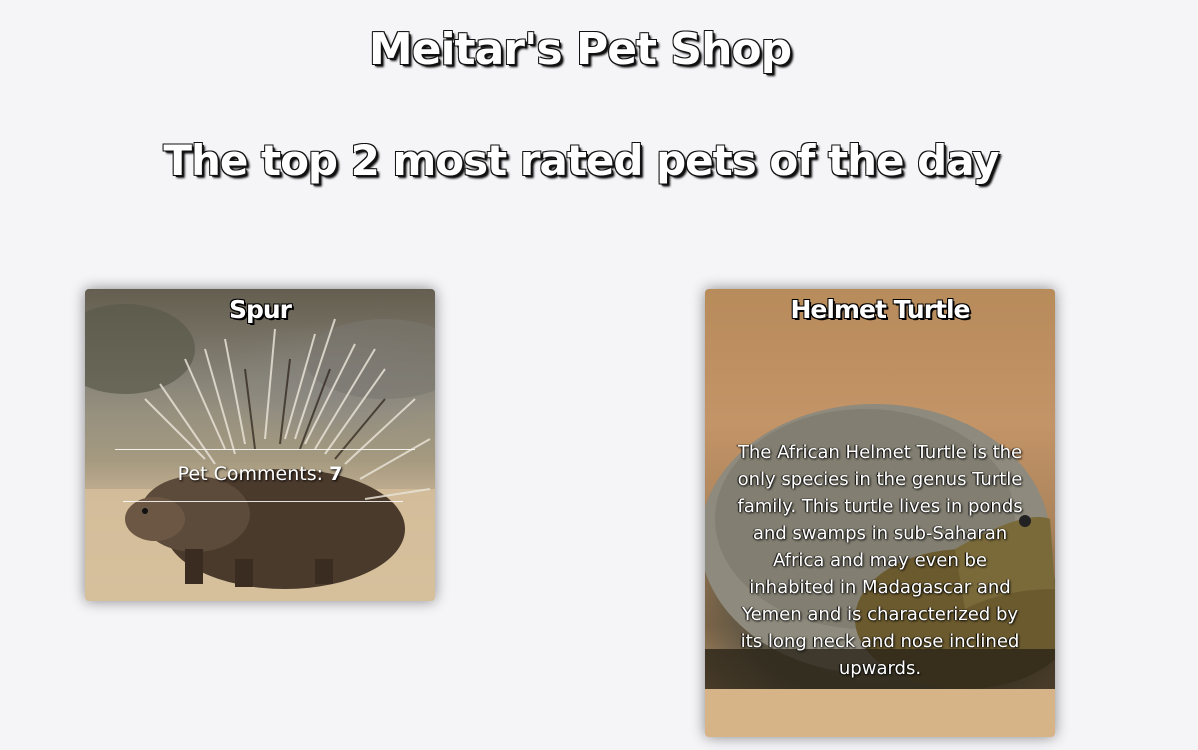 This screenshot has width=1198, height=750. Describe the element at coordinates (880, 309) in the screenshot. I see `pet-name: Helmet Turtle` at that location.